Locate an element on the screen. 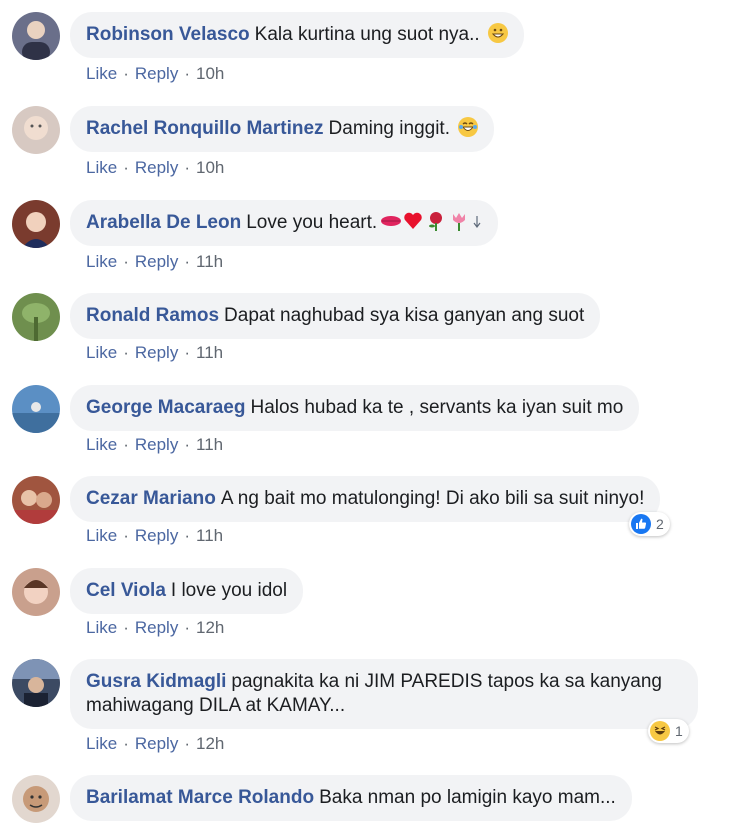  comment-bubble: Cel Viola I love you idol is located at coordinates (187, 591).